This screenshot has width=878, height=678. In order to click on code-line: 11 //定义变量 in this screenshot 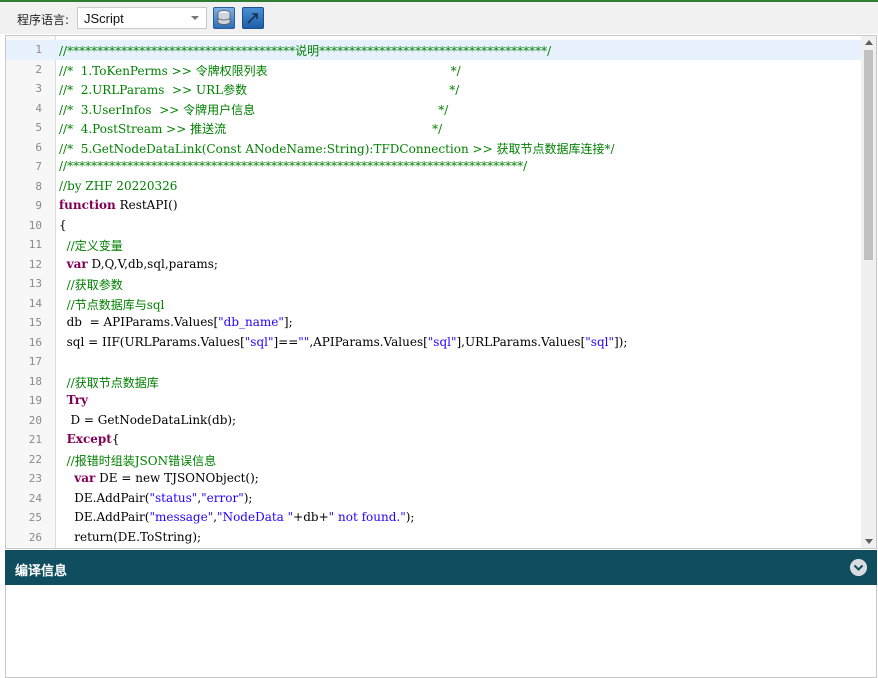, I will do `click(434, 245)`.